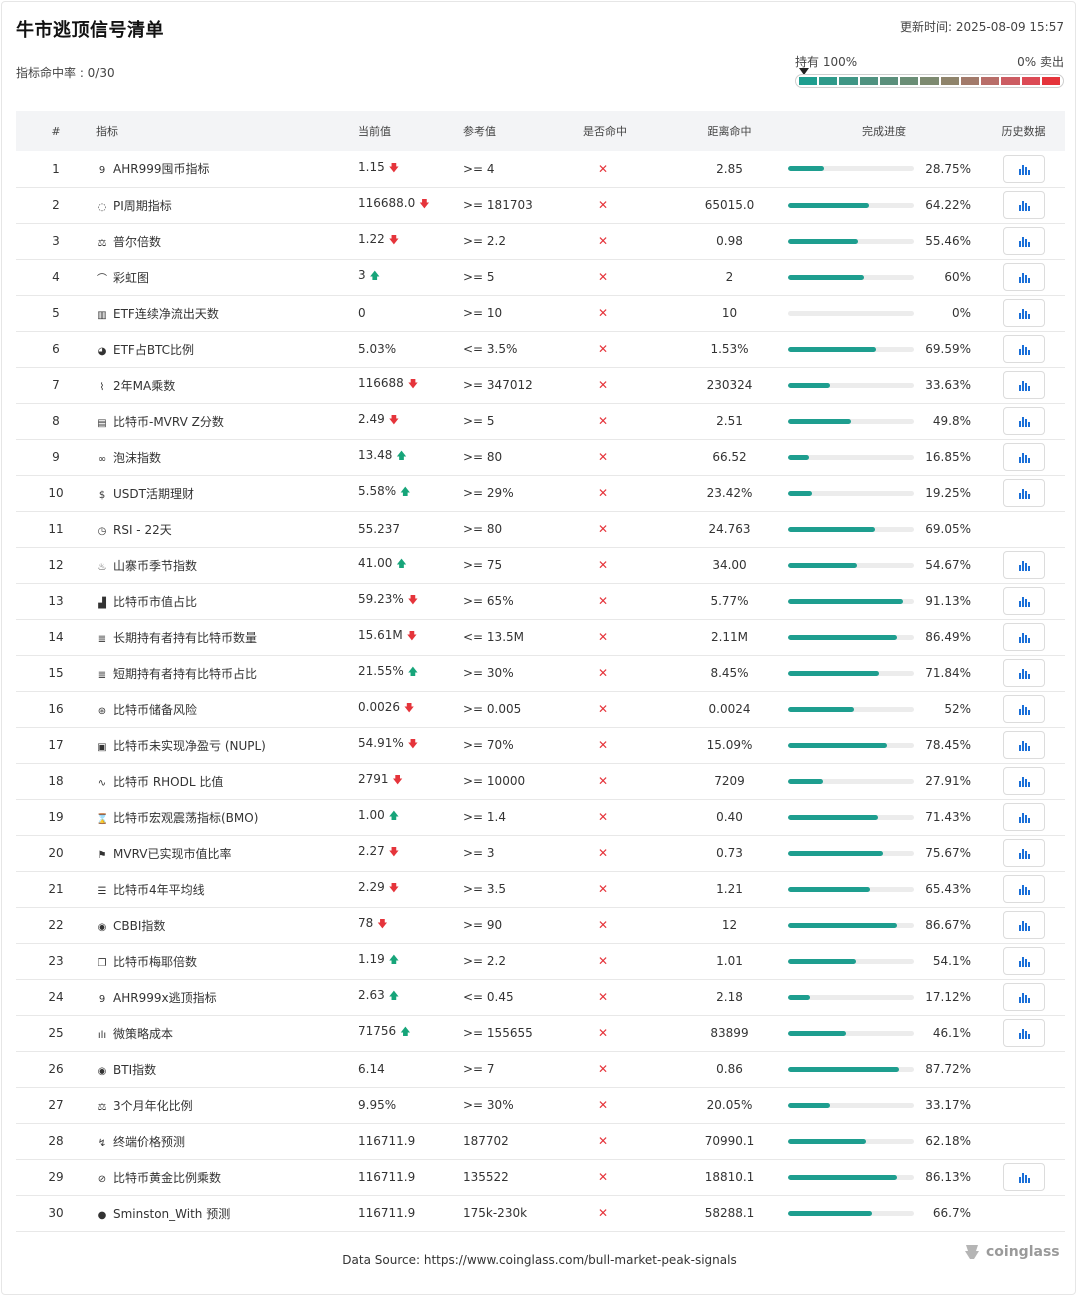 Image resolution: width=1079 pixels, height=1297 pixels. I want to click on current-value-cell: 2.49 🡇, so click(410, 421).